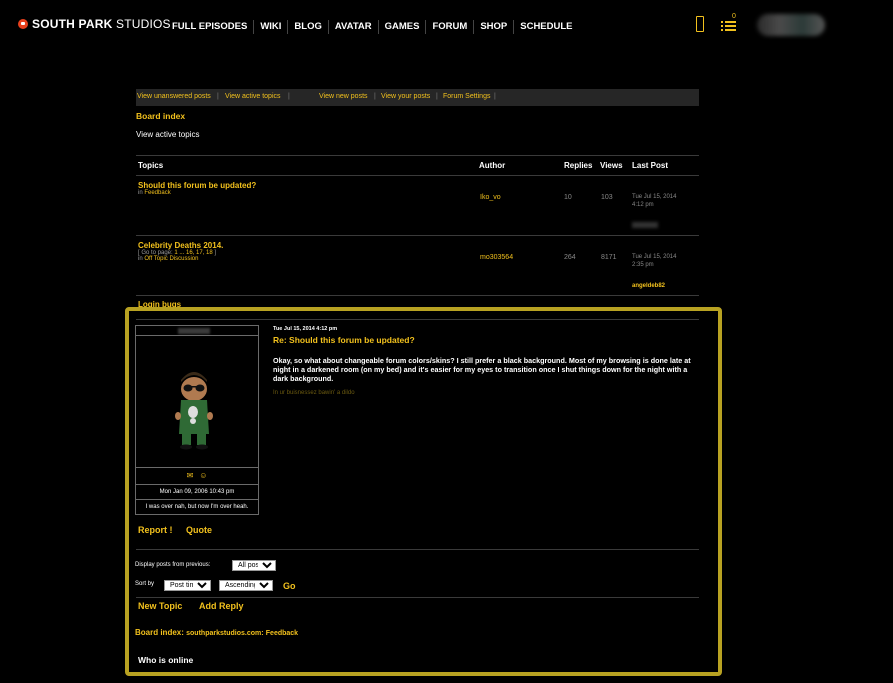 The width and height of the screenshot is (893, 683). I want to click on last-post-author-blurred, so click(645, 225).